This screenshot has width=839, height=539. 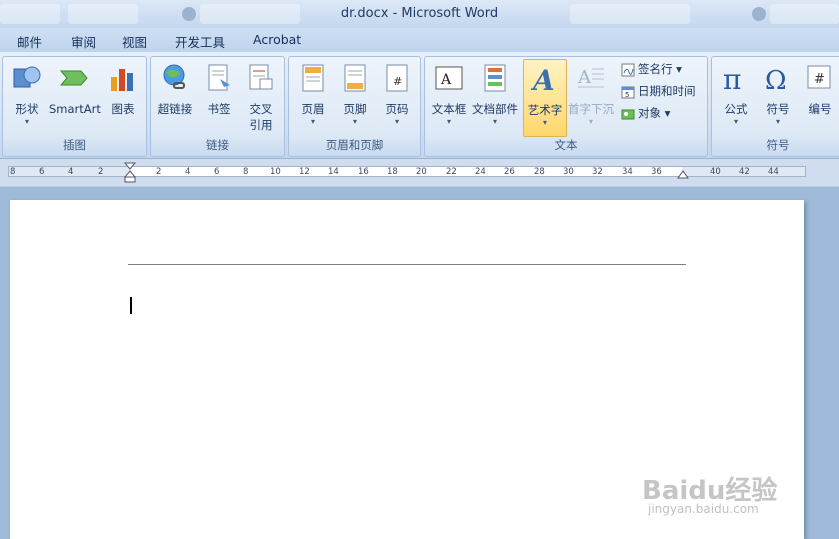 What do you see at coordinates (313, 78) in the screenshot?
I see `header-icon` at bounding box center [313, 78].